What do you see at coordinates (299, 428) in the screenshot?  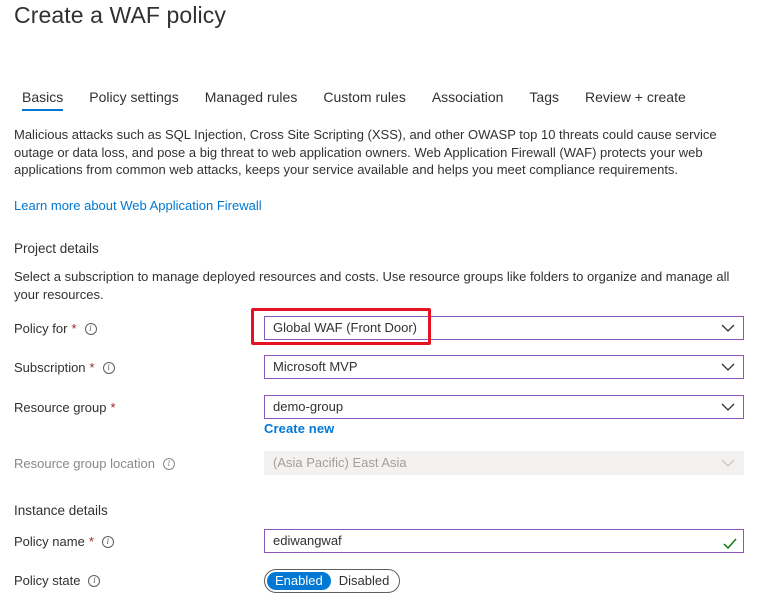 I see `create-new-link: Create new` at bounding box center [299, 428].